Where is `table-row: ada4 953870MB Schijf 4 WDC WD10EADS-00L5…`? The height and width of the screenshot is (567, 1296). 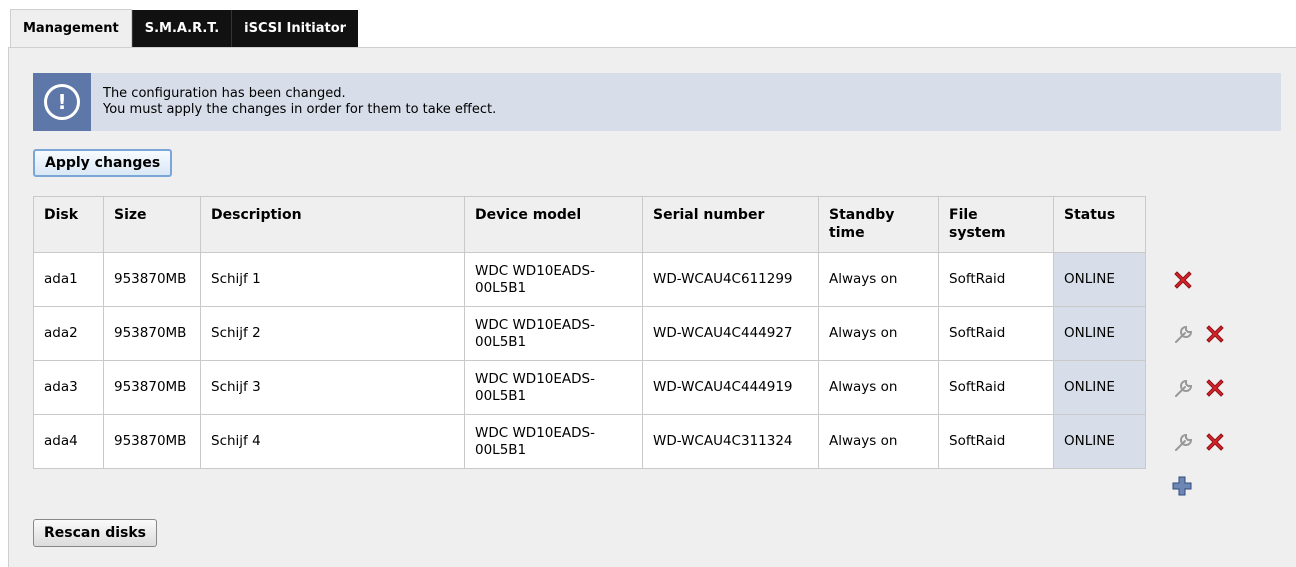
table-row: ada4 953870MB Schijf 4 WDC WD10EADS-00L5… is located at coordinates (589, 441).